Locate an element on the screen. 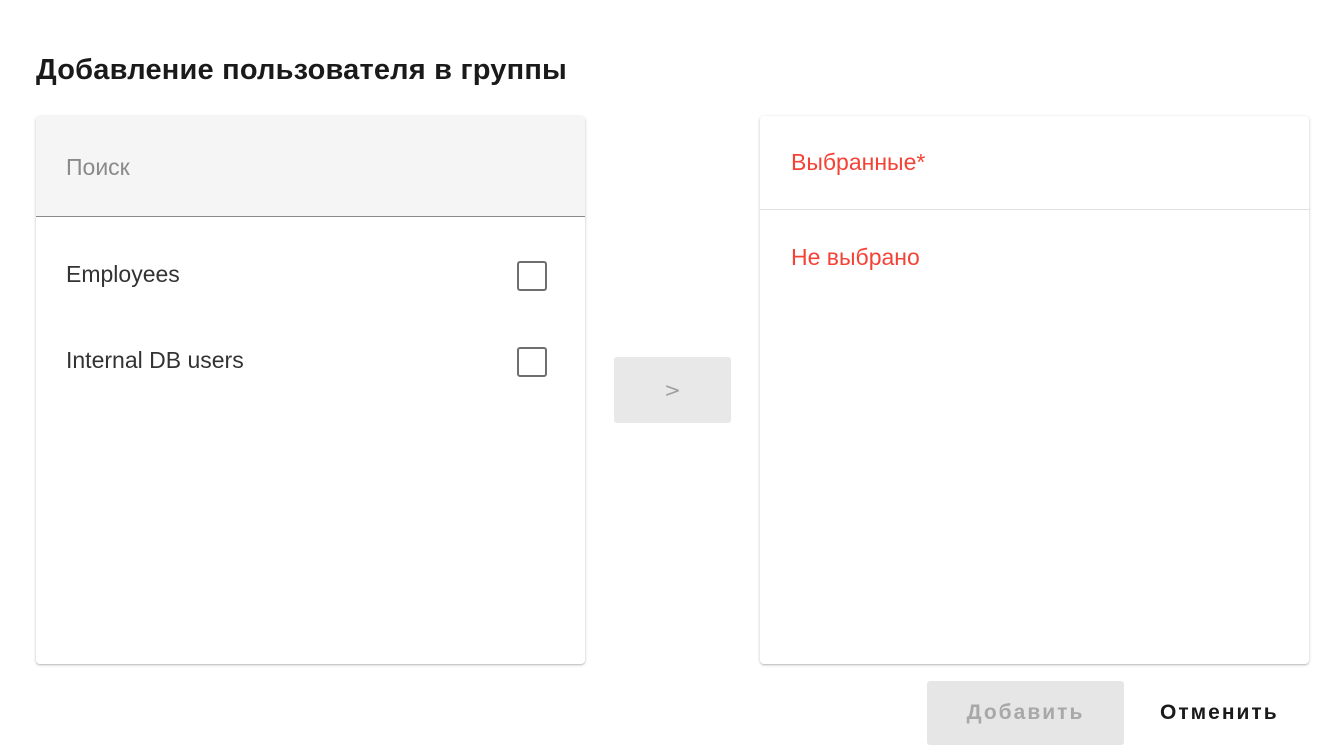  add-button: Добавить is located at coordinates (1025, 713).